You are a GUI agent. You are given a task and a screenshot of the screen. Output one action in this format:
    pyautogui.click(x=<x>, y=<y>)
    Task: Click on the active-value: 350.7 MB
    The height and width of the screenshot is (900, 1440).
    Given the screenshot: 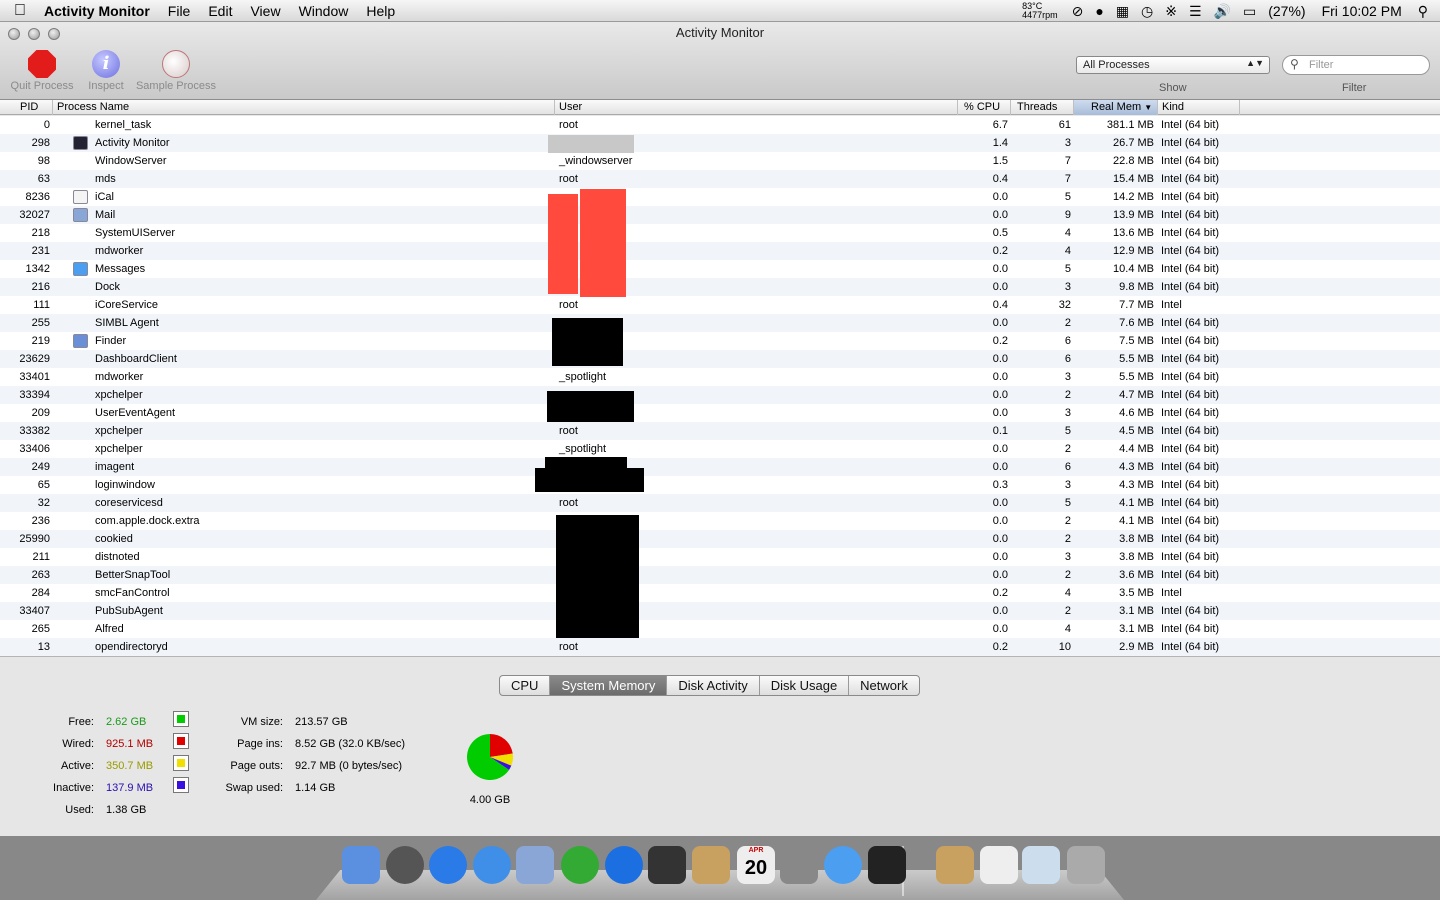 What is the action you would take?
    pyautogui.click(x=130, y=766)
    